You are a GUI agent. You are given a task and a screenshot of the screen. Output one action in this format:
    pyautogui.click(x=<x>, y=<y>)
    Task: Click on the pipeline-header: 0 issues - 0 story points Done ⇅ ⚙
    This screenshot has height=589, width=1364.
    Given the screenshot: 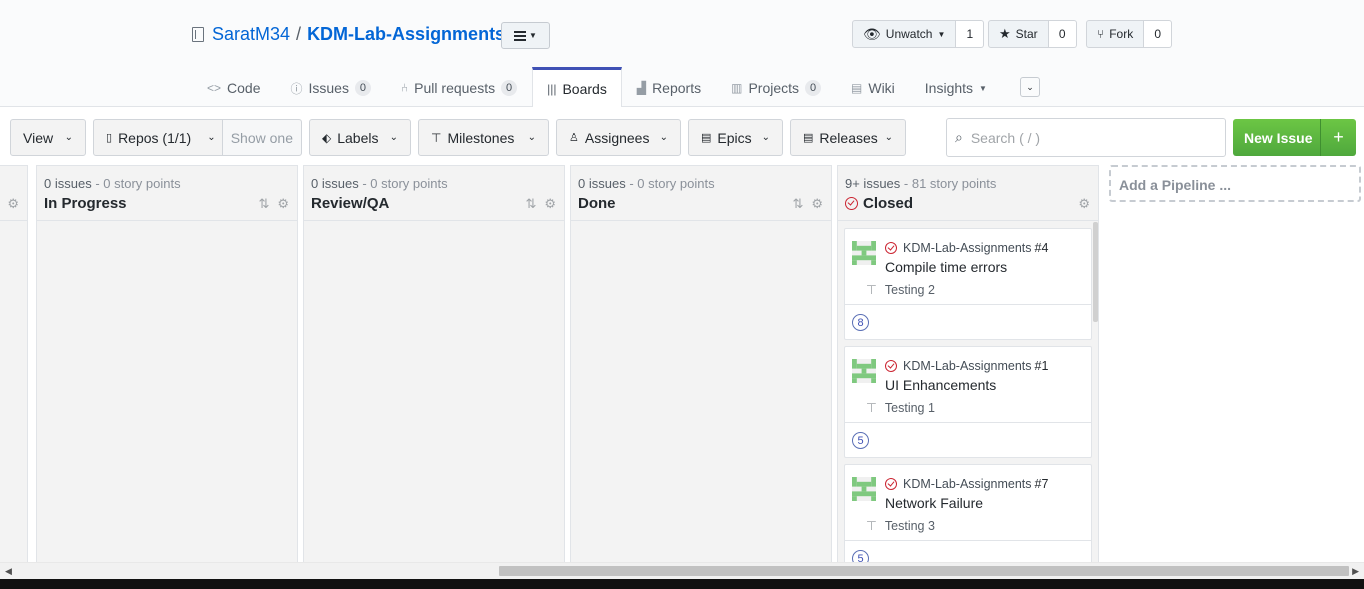 What is the action you would take?
    pyautogui.click(x=701, y=193)
    